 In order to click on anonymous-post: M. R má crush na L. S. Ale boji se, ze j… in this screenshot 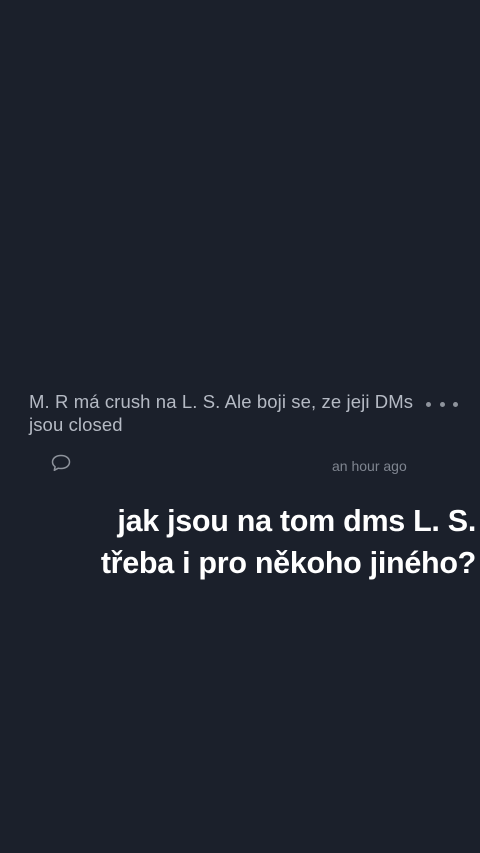, I will do `click(244, 432)`.